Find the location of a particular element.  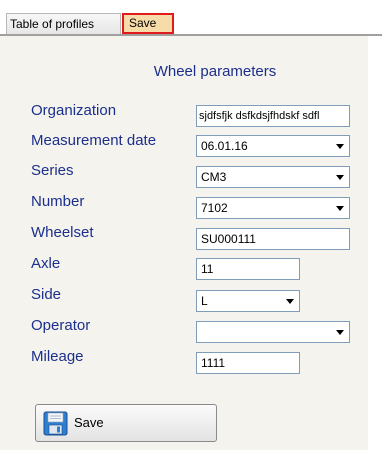

operator-label: Operator is located at coordinates (61, 325).